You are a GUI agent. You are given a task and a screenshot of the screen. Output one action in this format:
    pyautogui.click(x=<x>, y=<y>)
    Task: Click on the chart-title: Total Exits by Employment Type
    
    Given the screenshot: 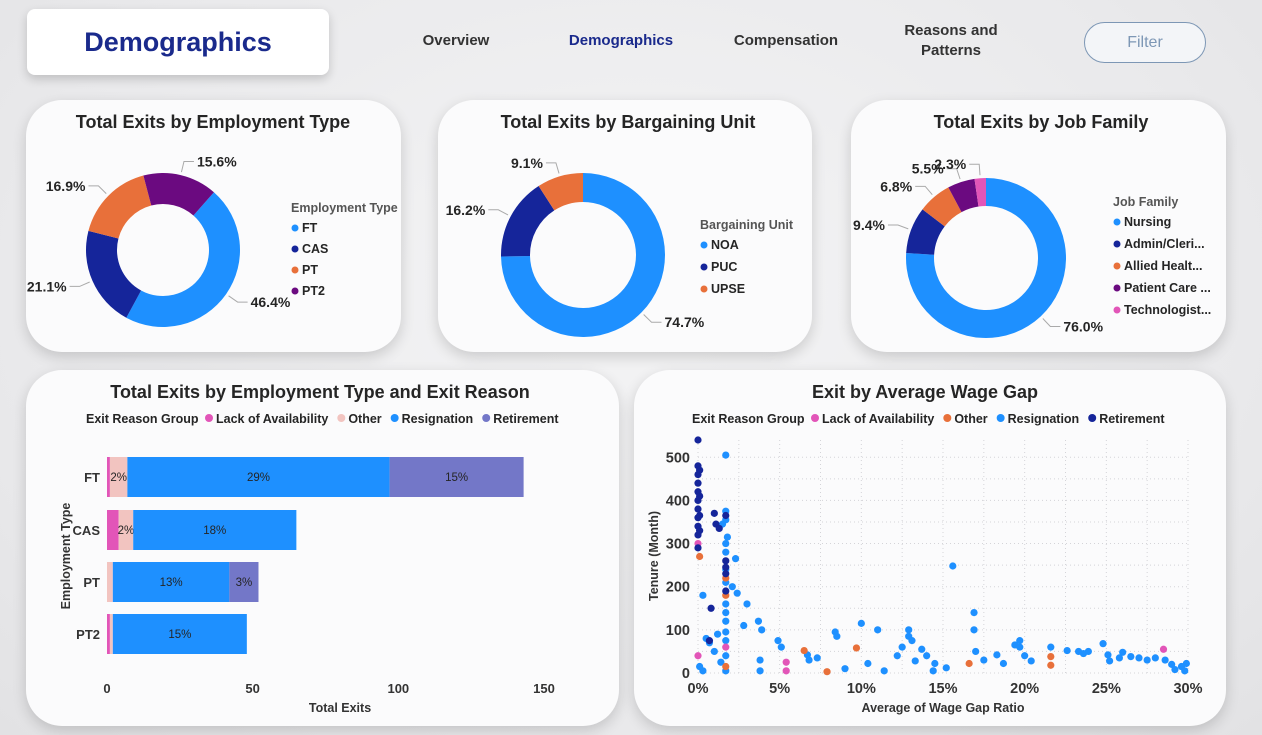 What is the action you would take?
    pyautogui.click(x=213, y=122)
    